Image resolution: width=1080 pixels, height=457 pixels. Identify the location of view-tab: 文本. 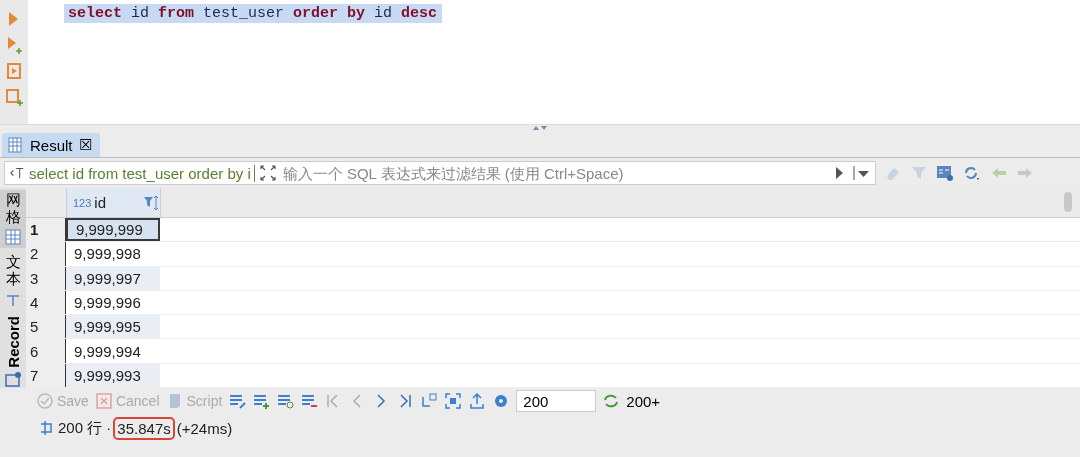
(13, 281).